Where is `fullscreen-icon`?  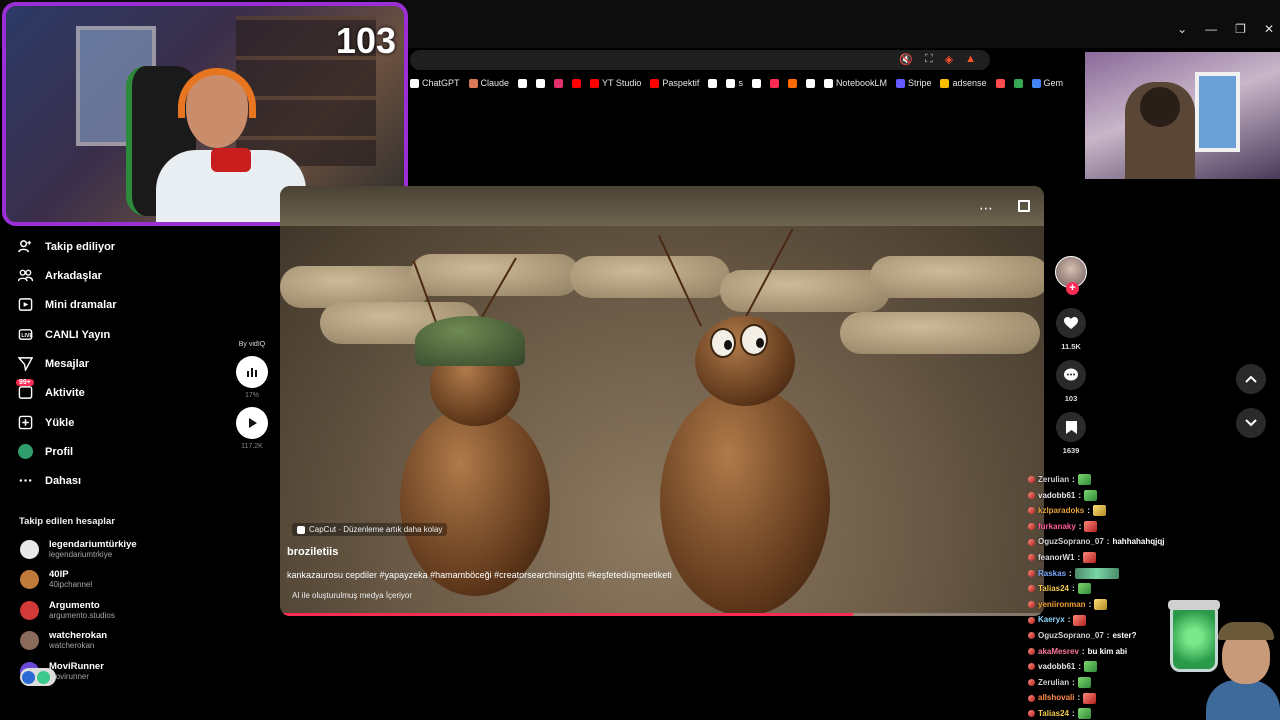
fullscreen-icon is located at coordinates (1024, 206).